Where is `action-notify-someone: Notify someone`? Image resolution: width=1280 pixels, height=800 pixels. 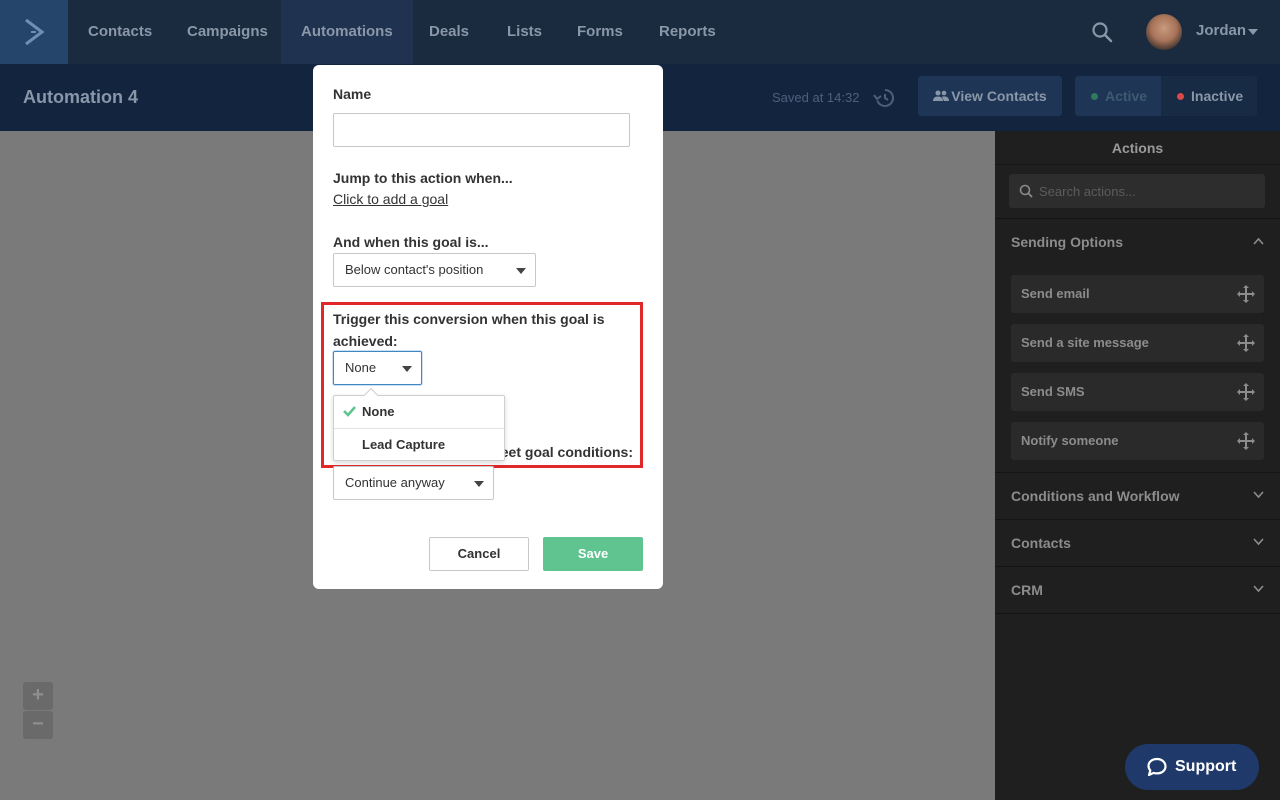 action-notify-someone: Notify someone is located at coordinates (1137, 441).